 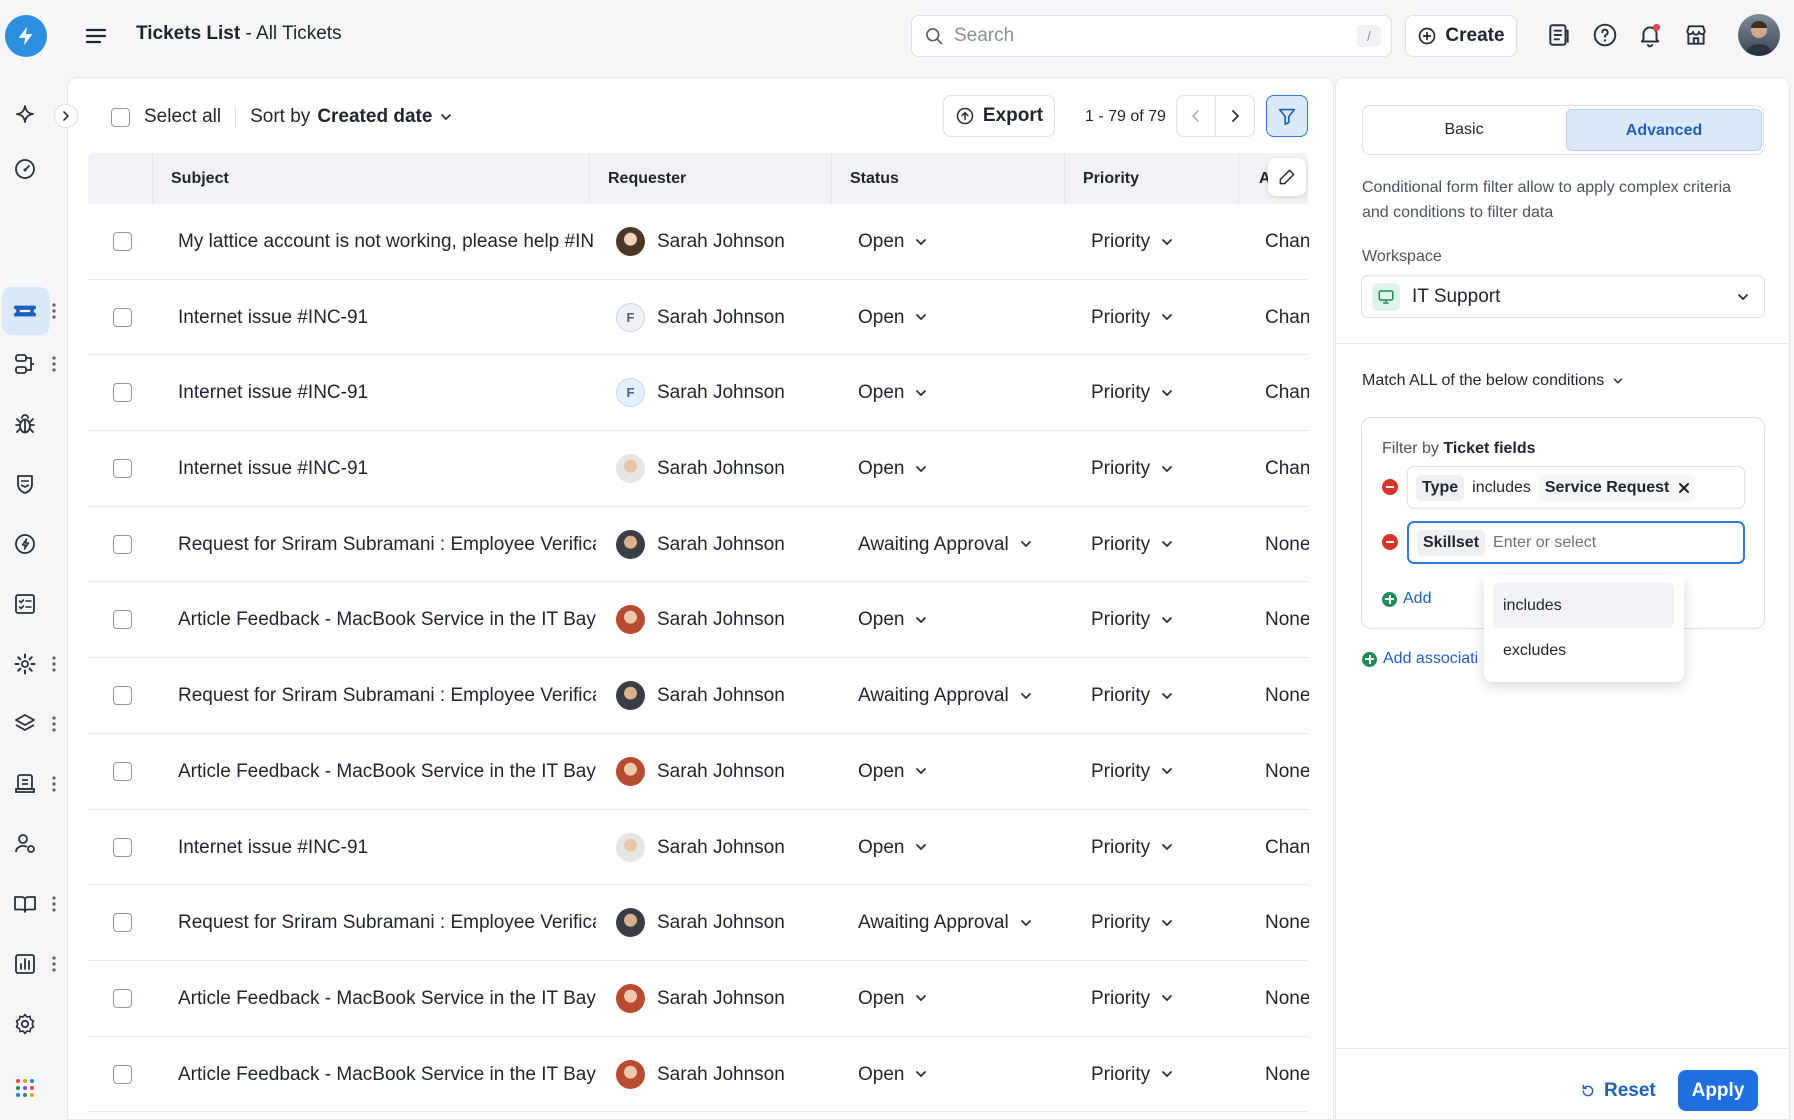 I want to click on compass-icon, so click(x=25, y=544).